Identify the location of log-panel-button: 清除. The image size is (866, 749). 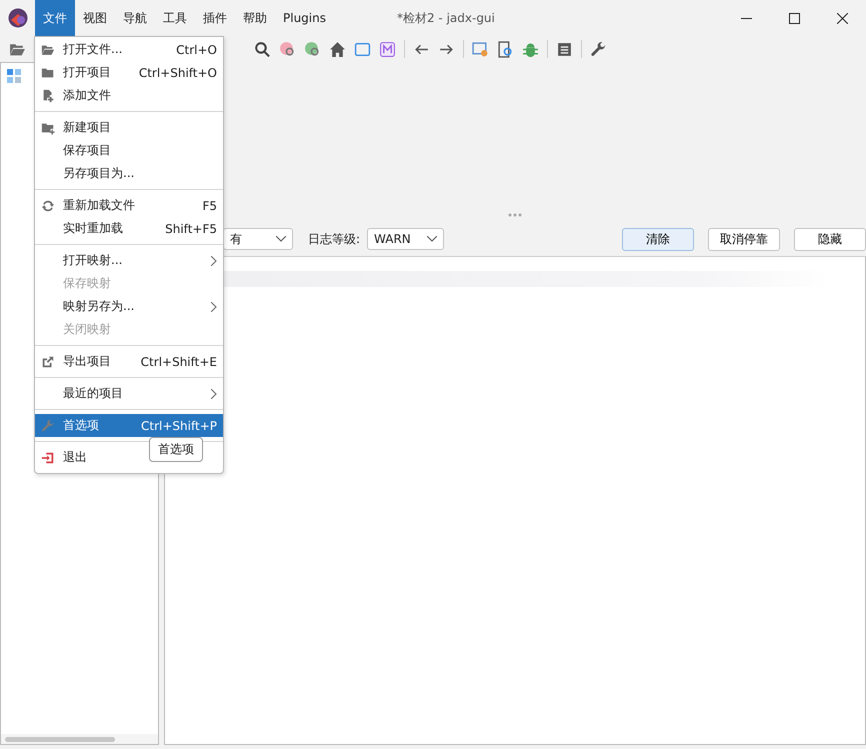
(658, 239).